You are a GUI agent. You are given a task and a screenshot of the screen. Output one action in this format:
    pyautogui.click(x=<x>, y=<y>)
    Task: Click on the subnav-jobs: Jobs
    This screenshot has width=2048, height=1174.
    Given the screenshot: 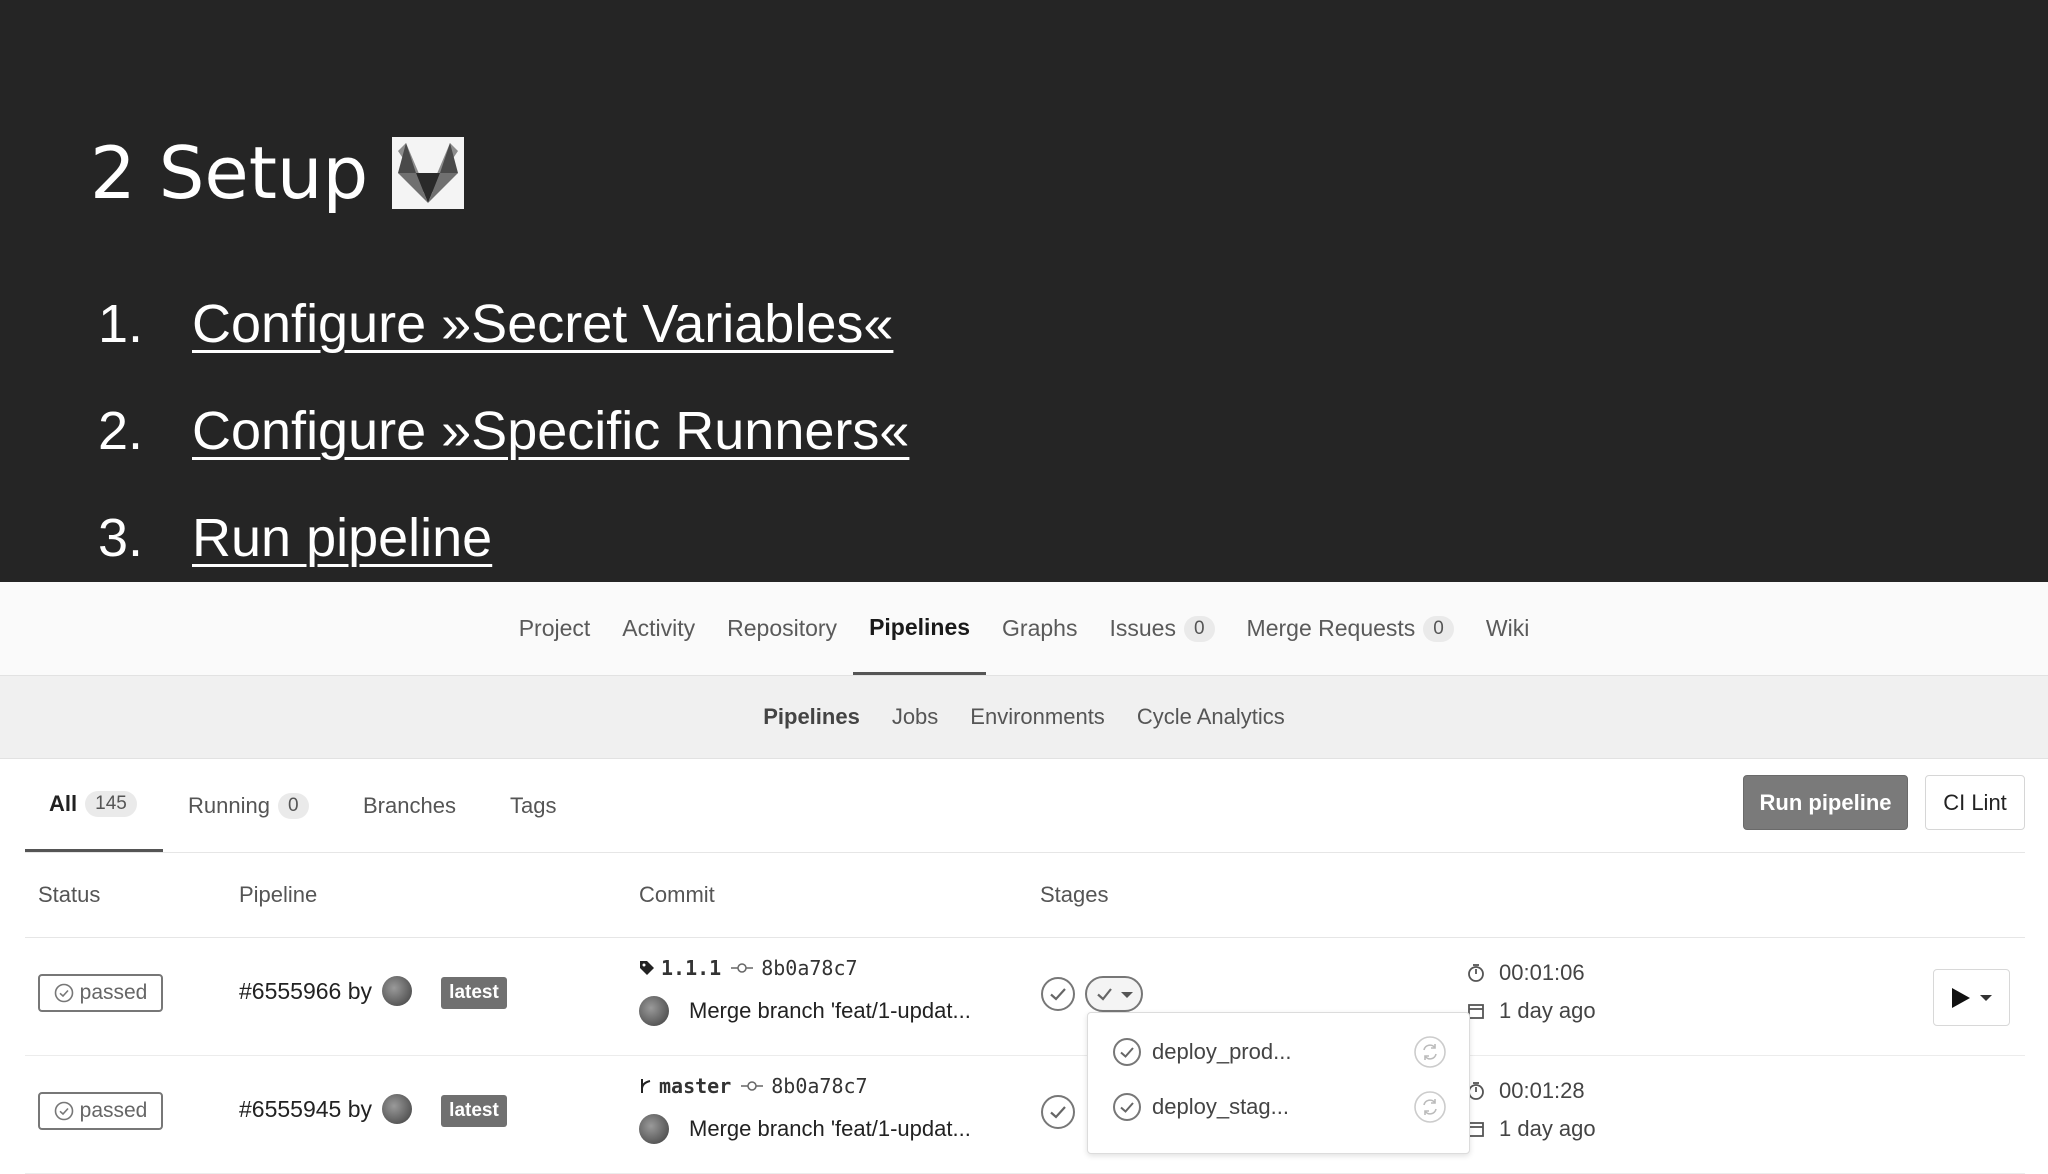 What is the action you would take?
    pyautogui.click(x=915, y=717)
    